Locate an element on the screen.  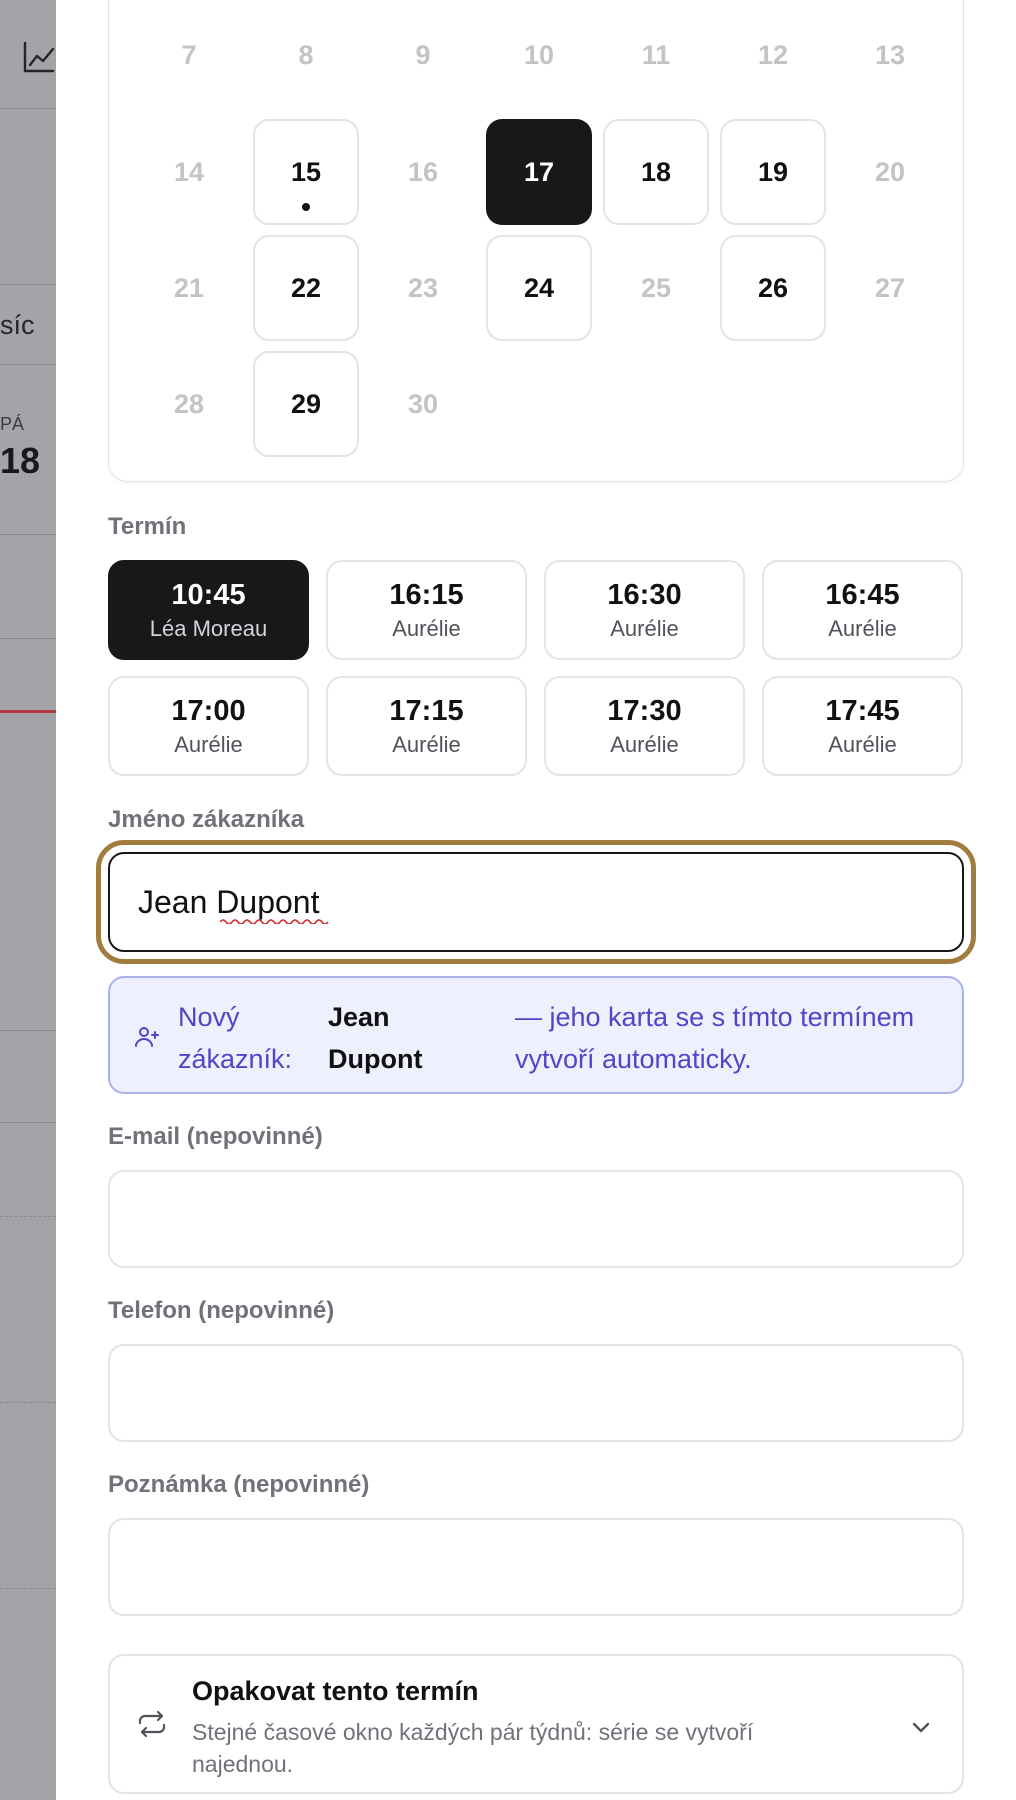
slot-time: 17:00 is located at coordinates (208, 710).